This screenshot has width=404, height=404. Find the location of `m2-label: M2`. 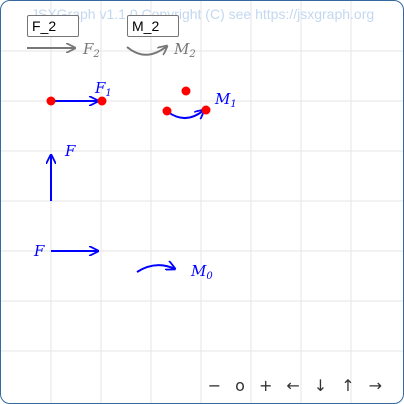

m2-label: M2 is located at coordinates (185, 51).